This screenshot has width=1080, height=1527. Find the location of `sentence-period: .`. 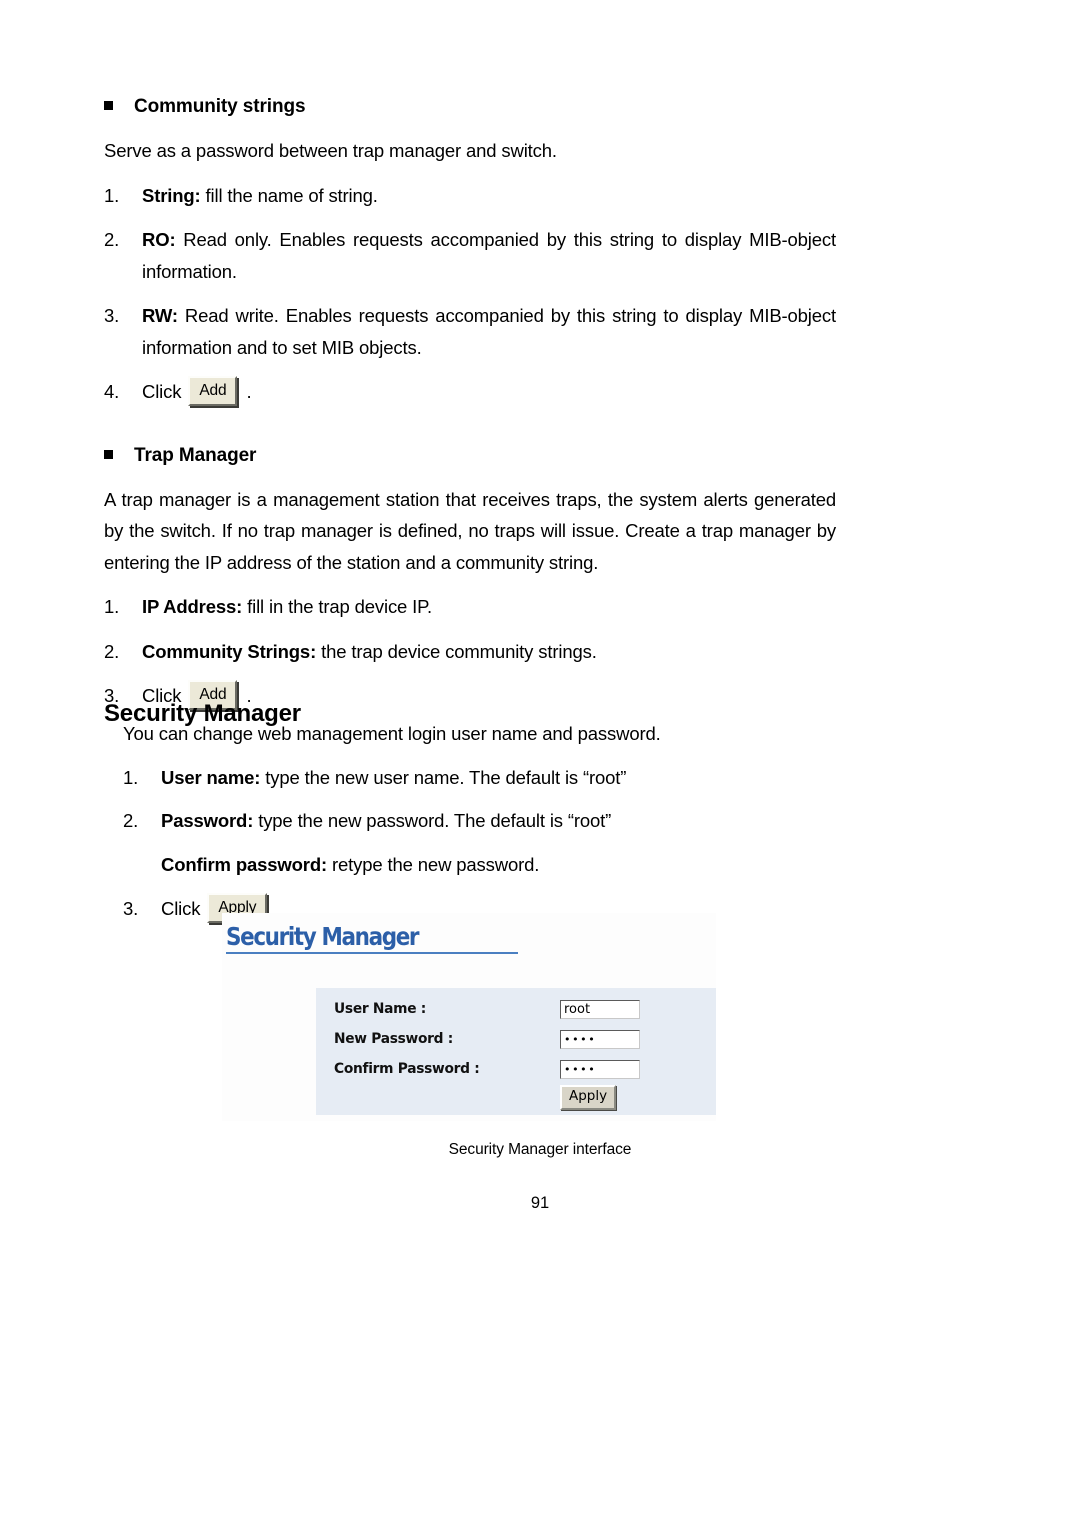

sentence-period: . is located at coordinates (249, 391).